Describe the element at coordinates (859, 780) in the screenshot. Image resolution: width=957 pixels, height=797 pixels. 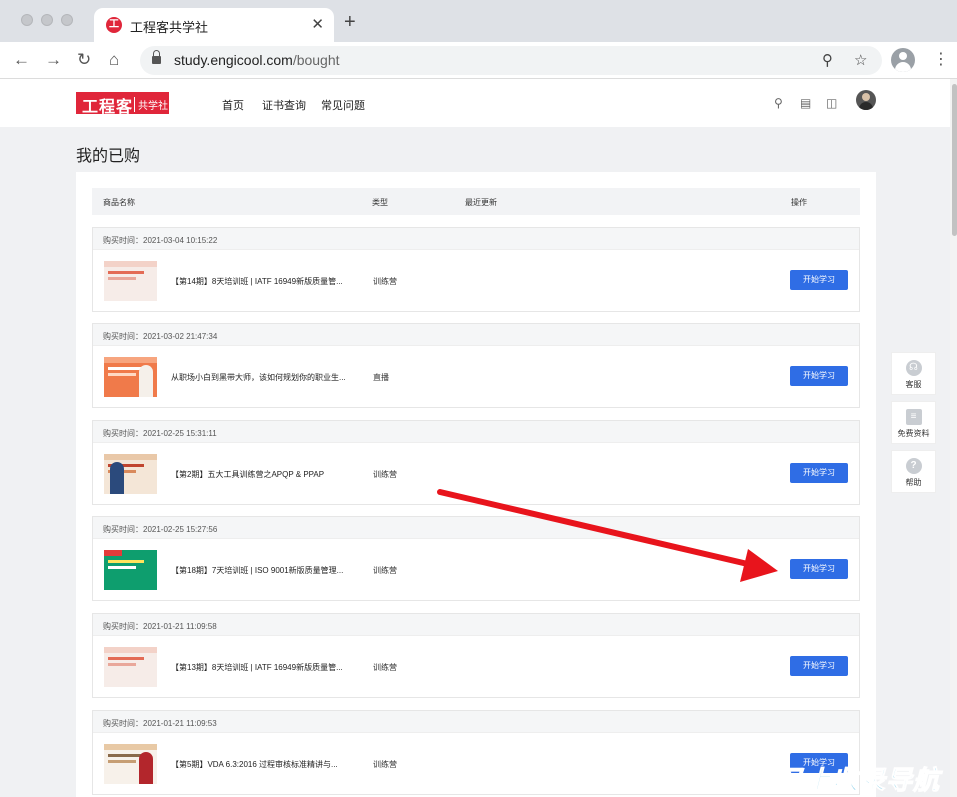
I see `watermark-text: 马上收录导航` at that location.